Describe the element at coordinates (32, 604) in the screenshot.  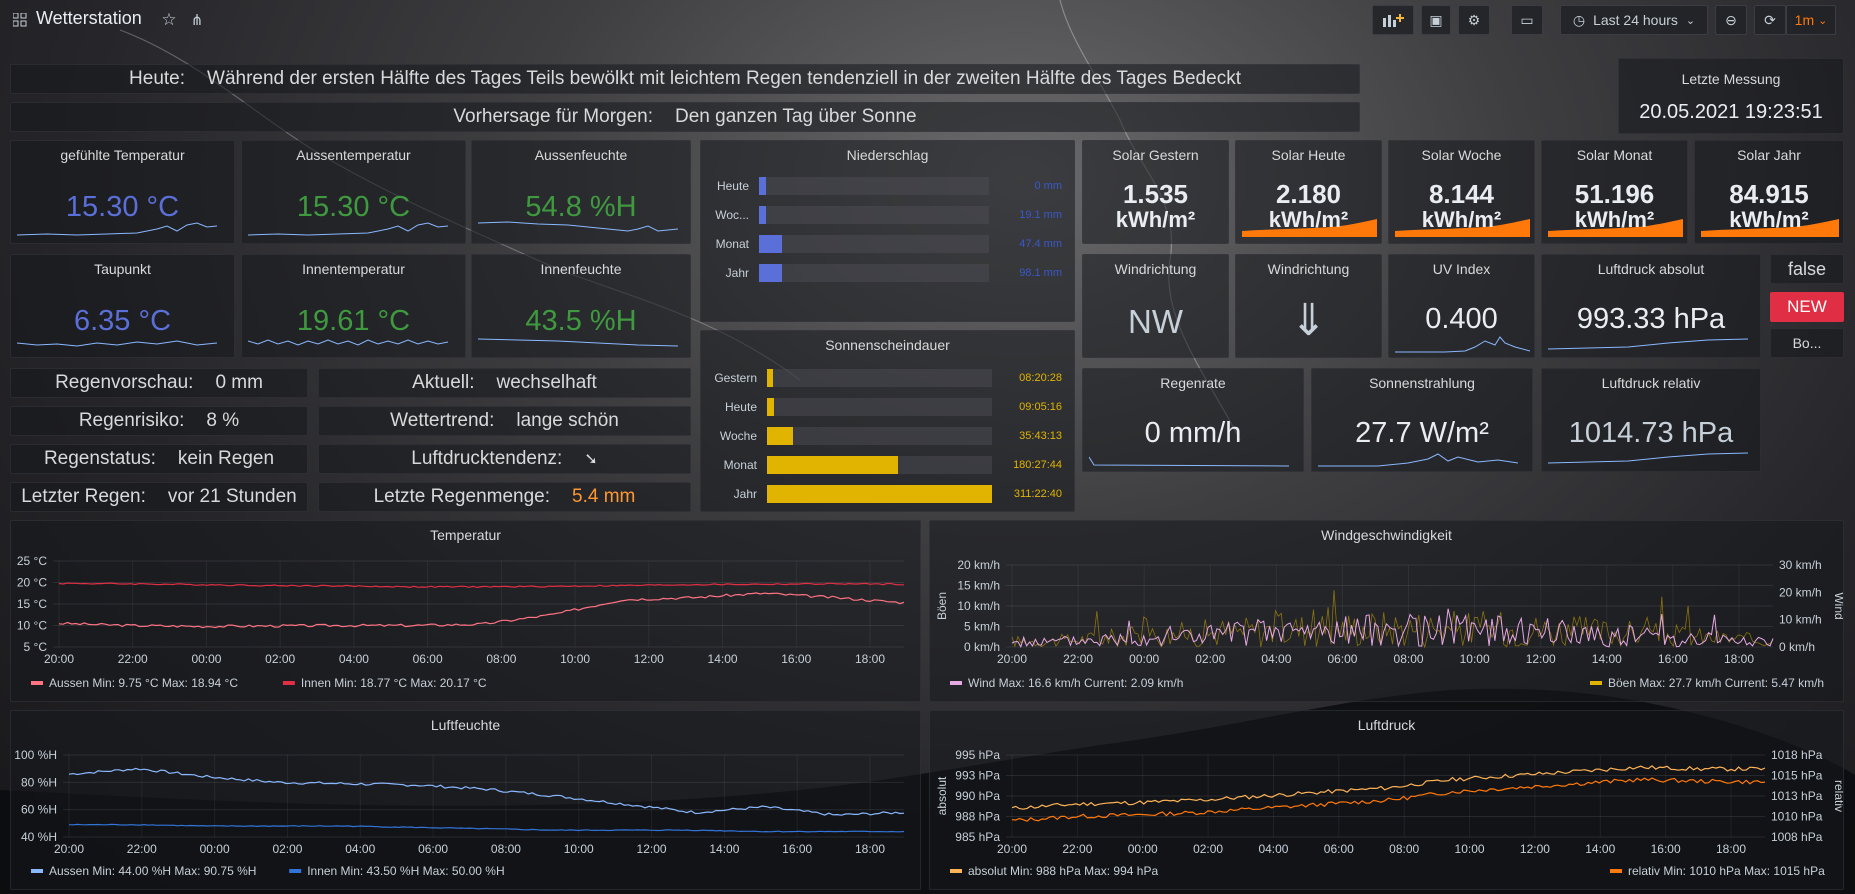
I see `y-tick-label: 15 °C` at that location.